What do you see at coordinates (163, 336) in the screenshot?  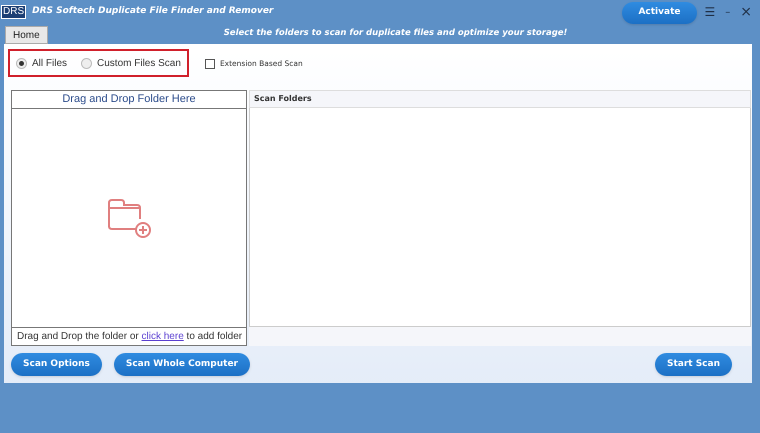 I see `add-folder-link: click here` at bounding box center [163, 336].